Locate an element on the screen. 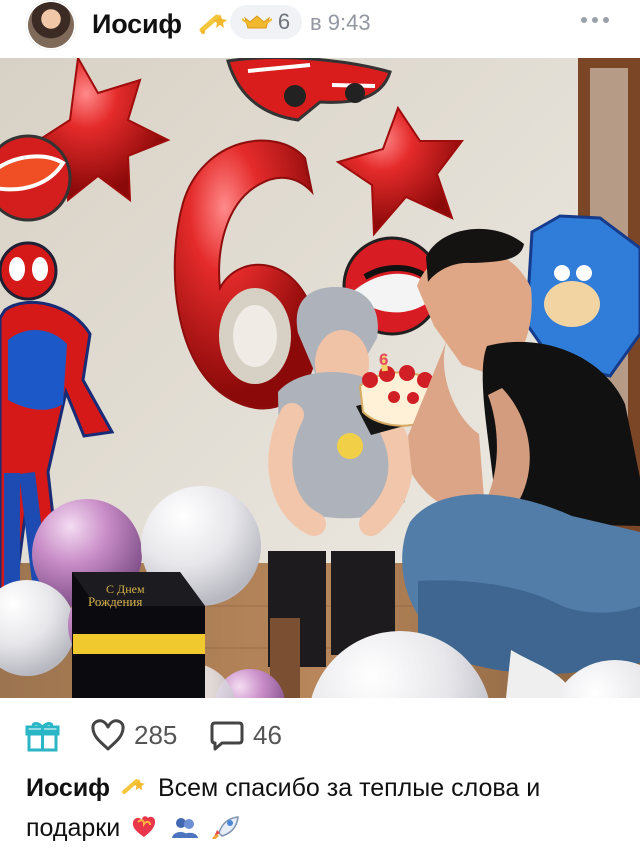 The width and height of the screenshot is (640, 849). level-badge: 6 is located at coordinates (266, 22).